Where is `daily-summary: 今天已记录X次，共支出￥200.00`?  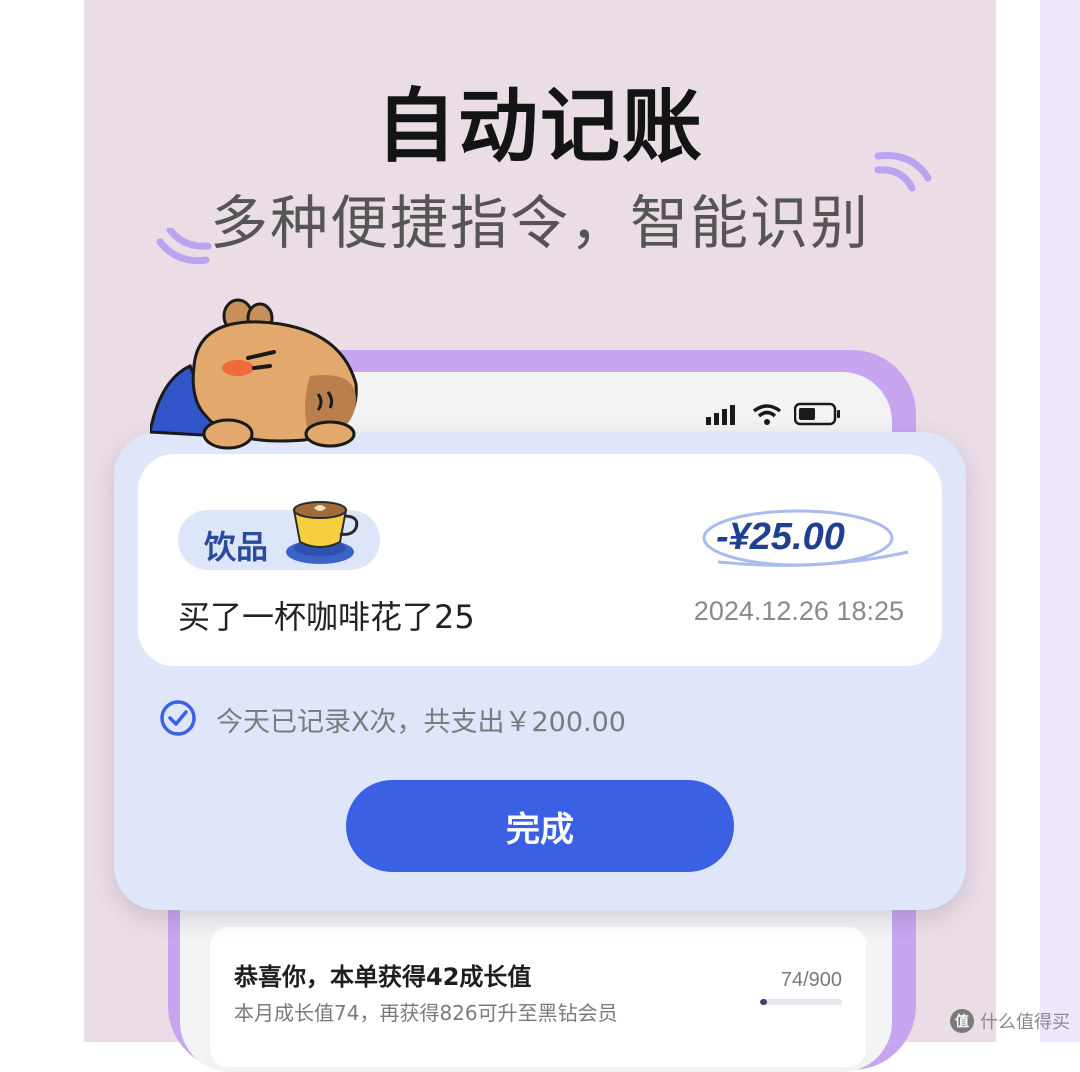
daily-summary: 今天已记录X次，共支出￥200.00 is located at coordinates (421, 722).